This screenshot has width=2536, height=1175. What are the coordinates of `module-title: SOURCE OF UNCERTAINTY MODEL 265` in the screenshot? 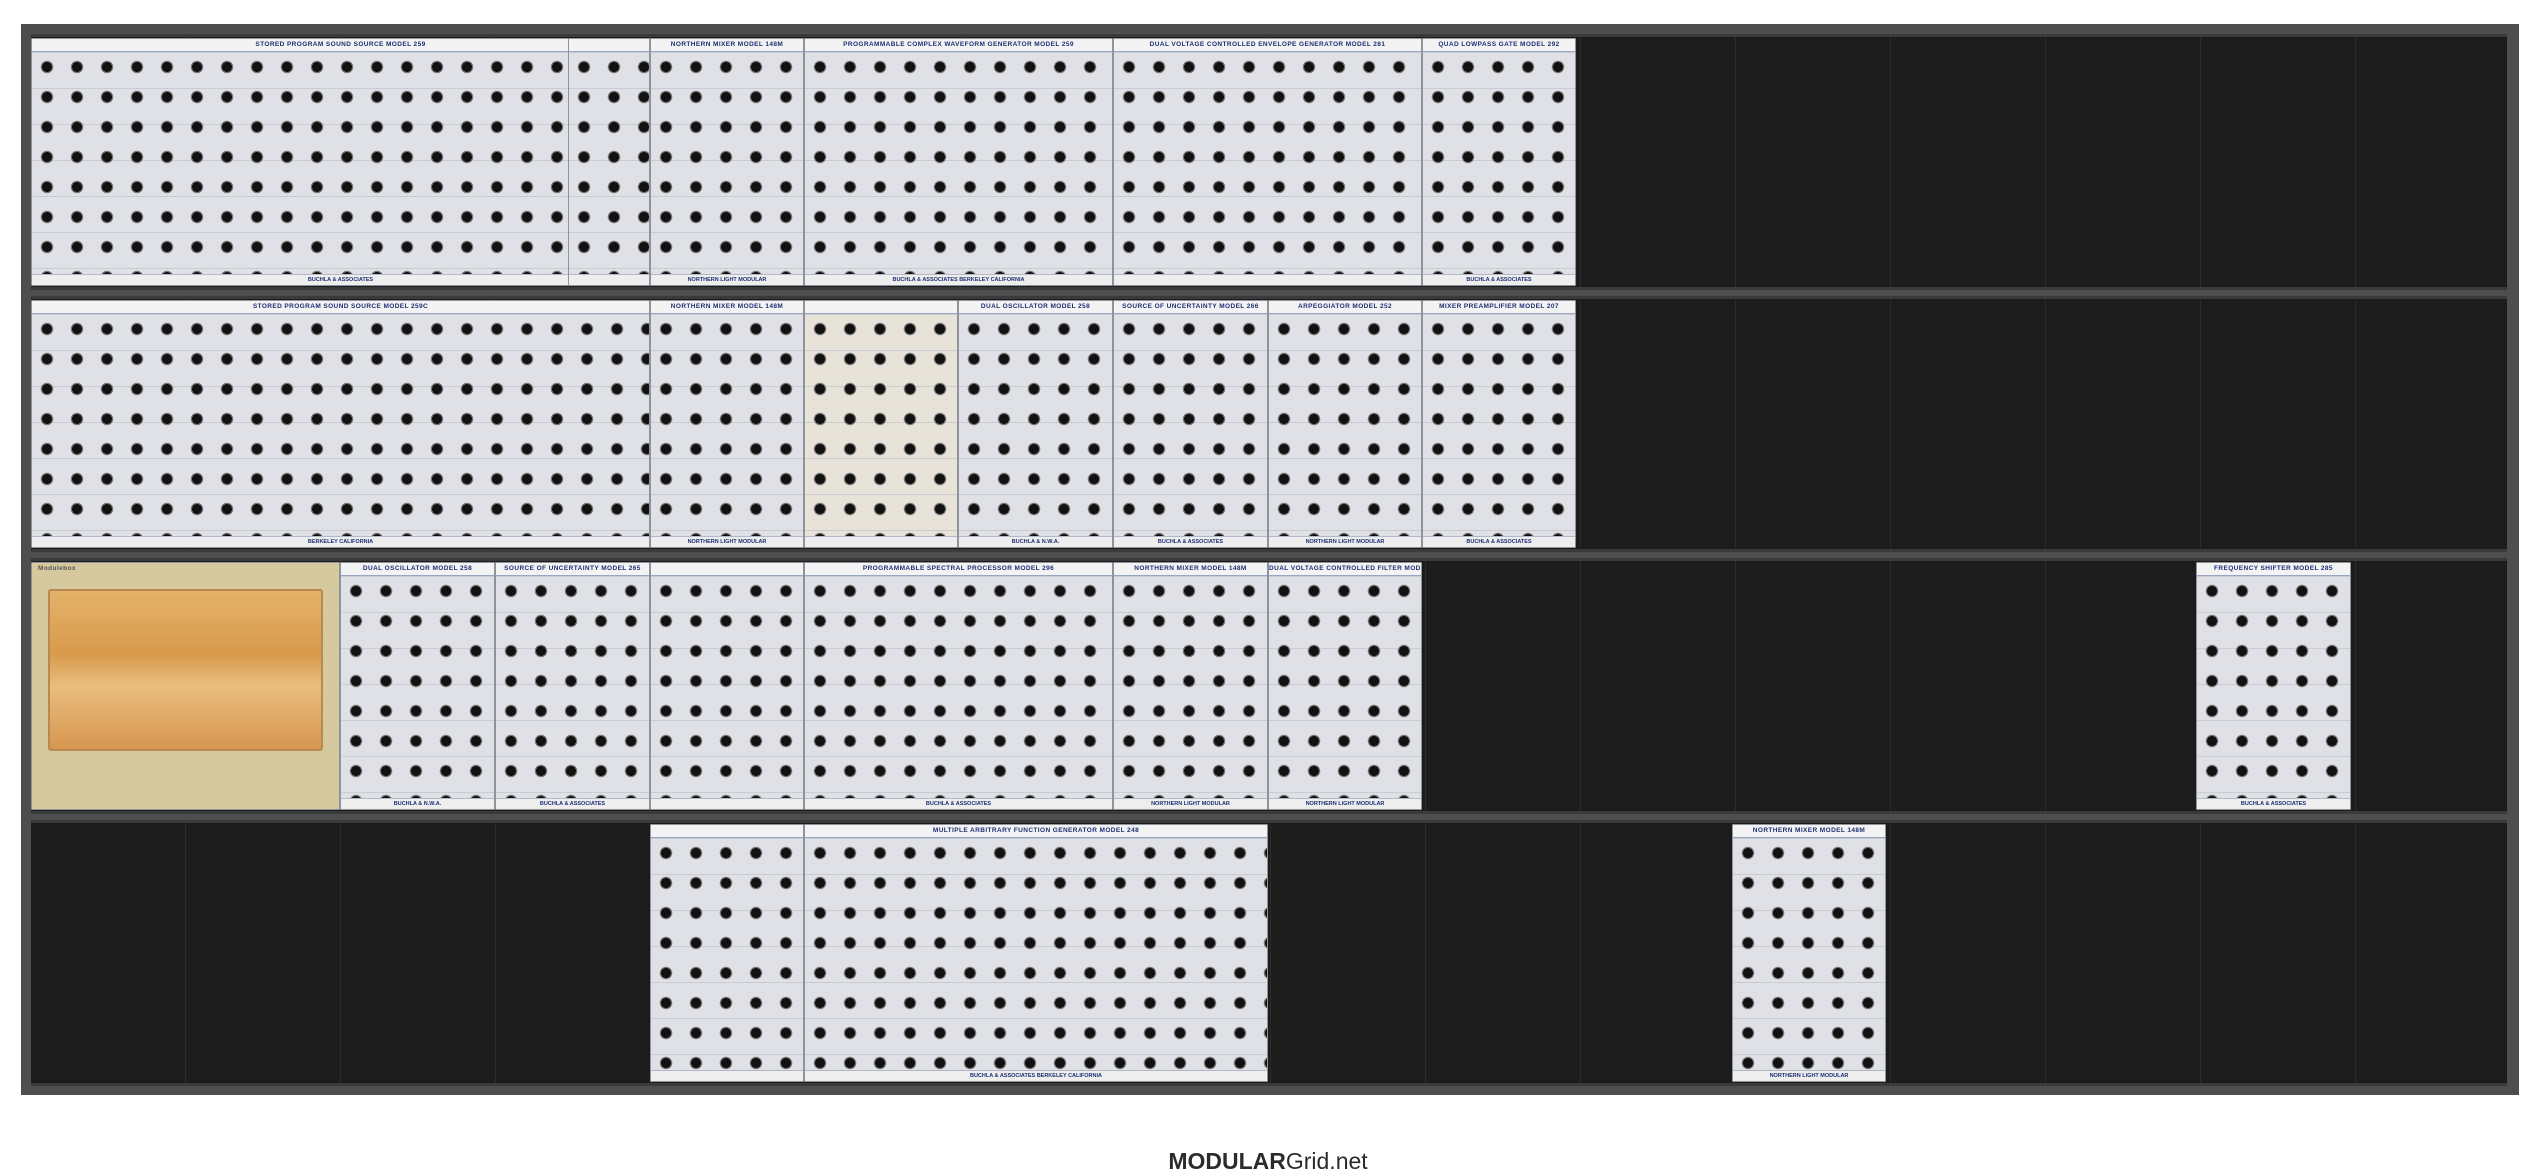 It's located at (572, 569).